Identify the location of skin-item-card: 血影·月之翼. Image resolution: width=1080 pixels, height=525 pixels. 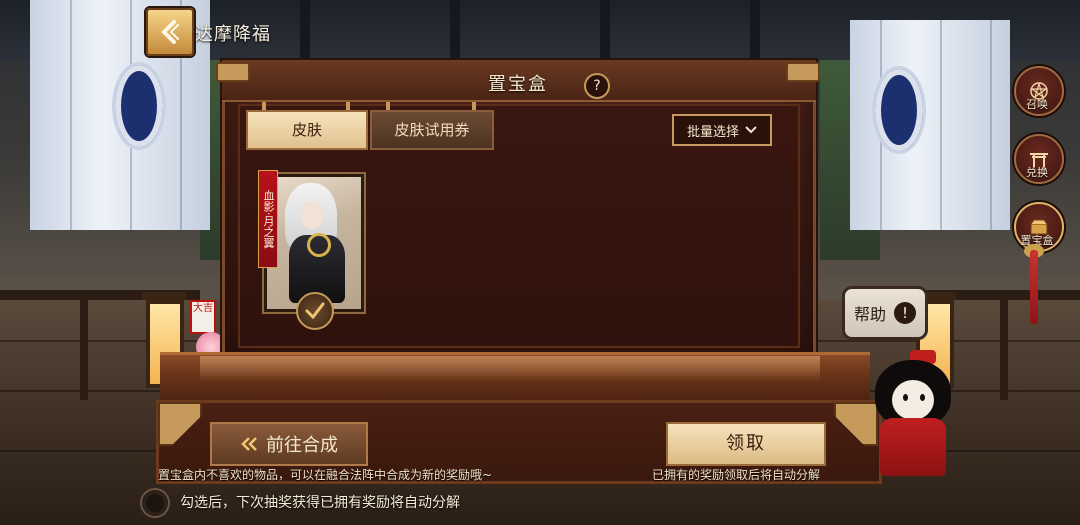
(311, 241).